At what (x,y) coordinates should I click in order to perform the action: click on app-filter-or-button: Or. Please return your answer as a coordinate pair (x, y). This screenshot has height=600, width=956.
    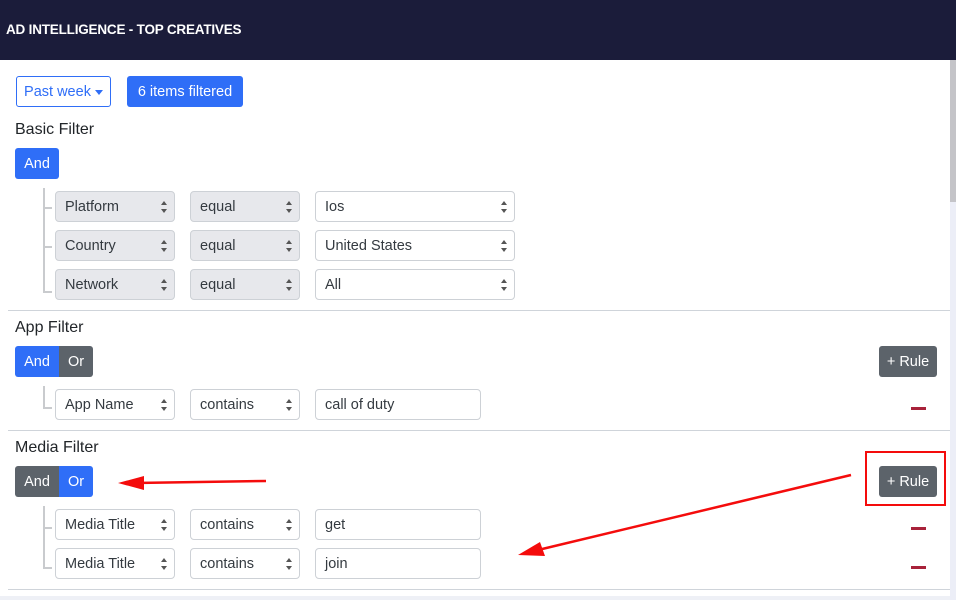
    Looking at the image, I should click on (76, 361).